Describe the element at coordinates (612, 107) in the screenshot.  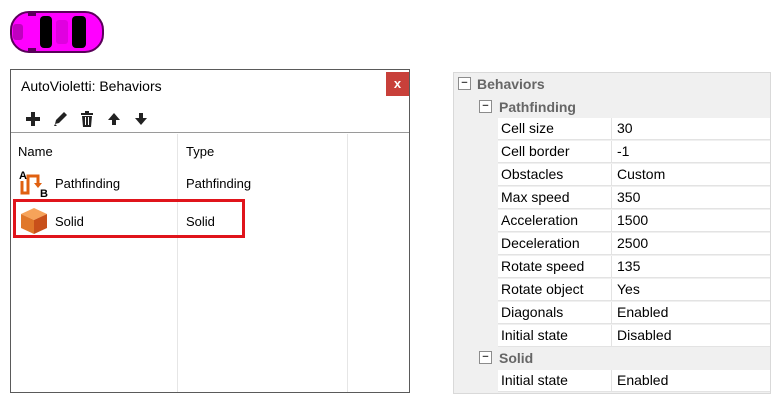
I see `section-pathfinding: − Pathfinding` at that location.